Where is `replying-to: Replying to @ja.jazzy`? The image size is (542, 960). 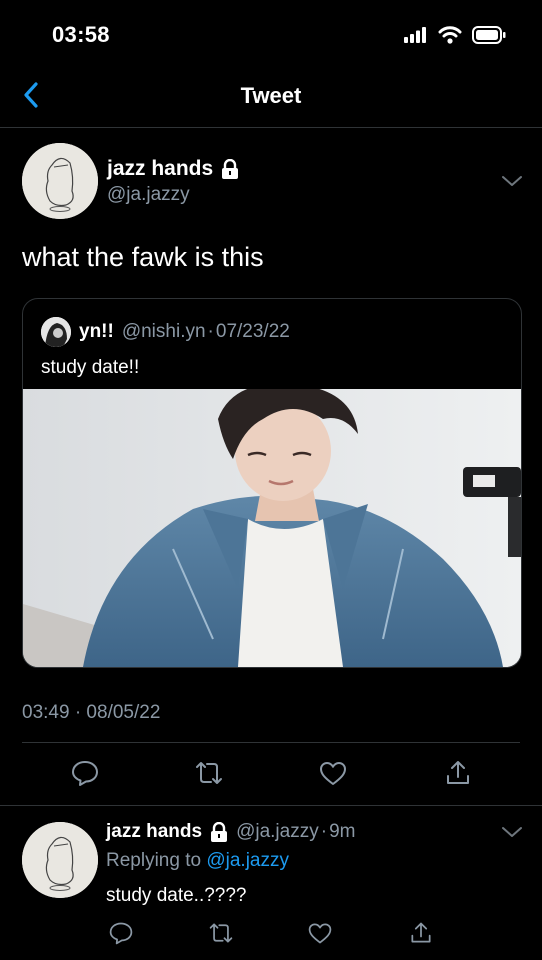 replying-to: Replying to @ja.jazzy is located at coordinates (197, 861).